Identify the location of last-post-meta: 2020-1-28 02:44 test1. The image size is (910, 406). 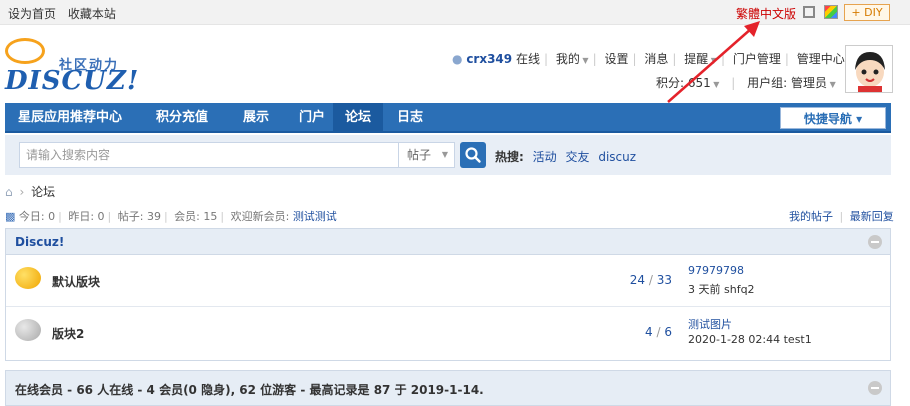
(750, 339).